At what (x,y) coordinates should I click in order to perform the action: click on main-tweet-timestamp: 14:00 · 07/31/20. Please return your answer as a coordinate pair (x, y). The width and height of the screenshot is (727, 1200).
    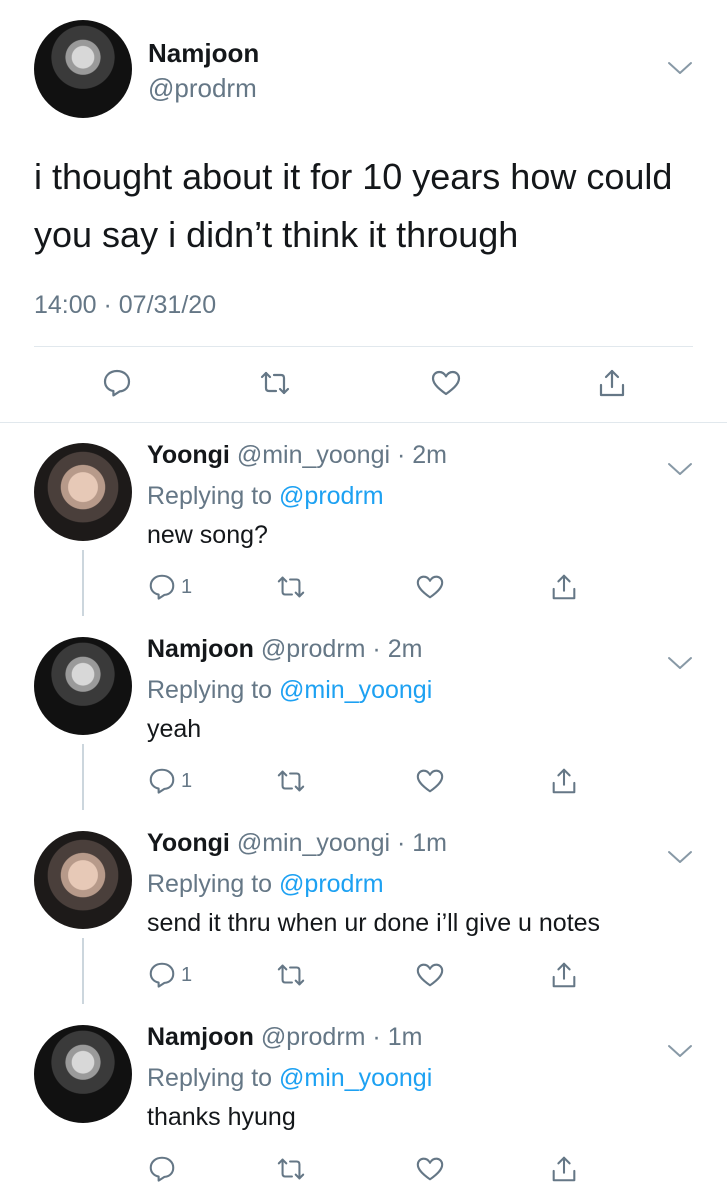
    Looking at the image, I should click on (125, 305).